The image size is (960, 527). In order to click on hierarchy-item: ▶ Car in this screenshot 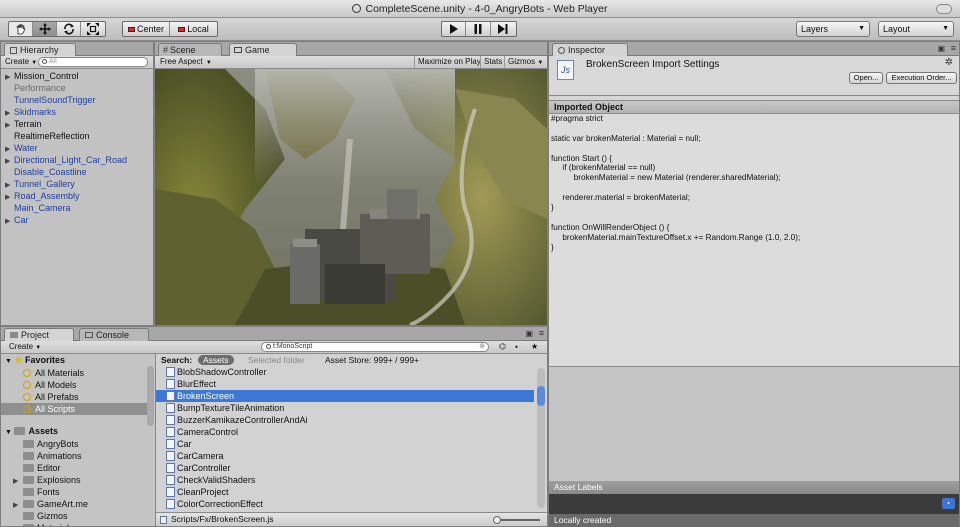, I will do `click(17, 221)`.